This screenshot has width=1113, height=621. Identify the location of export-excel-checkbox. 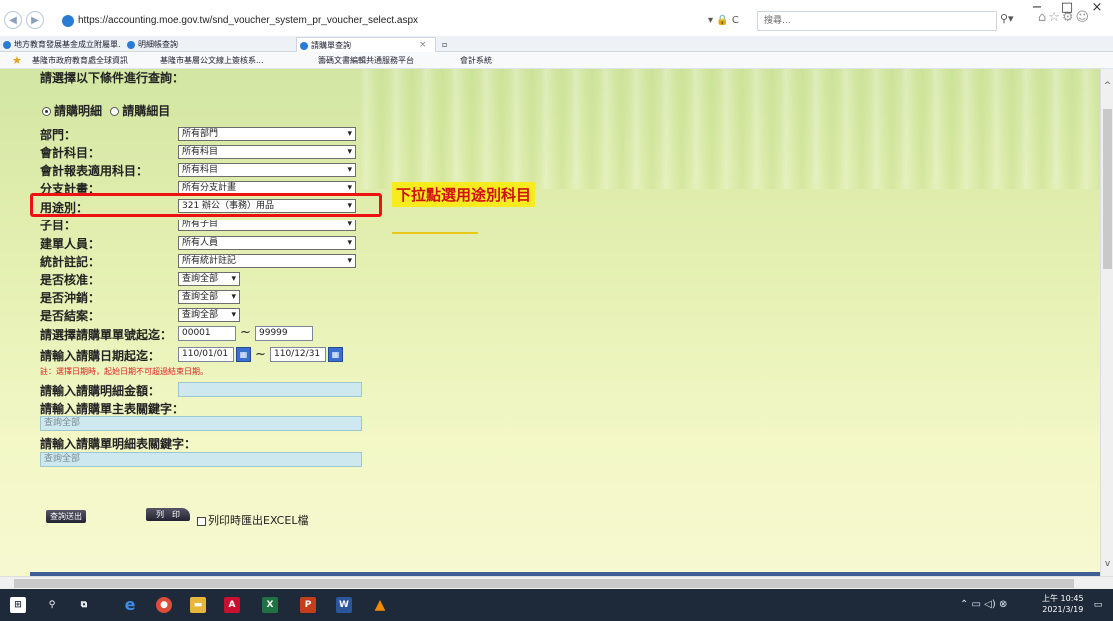
(201, 521).